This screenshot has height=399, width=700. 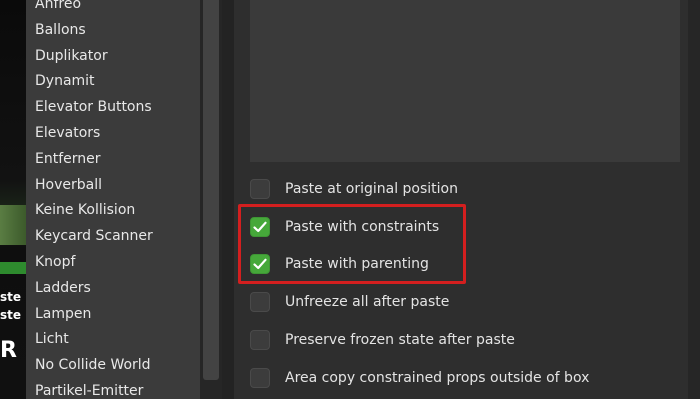 I want to click on tool-list-item: Entferner, so click(x=113, y=160).